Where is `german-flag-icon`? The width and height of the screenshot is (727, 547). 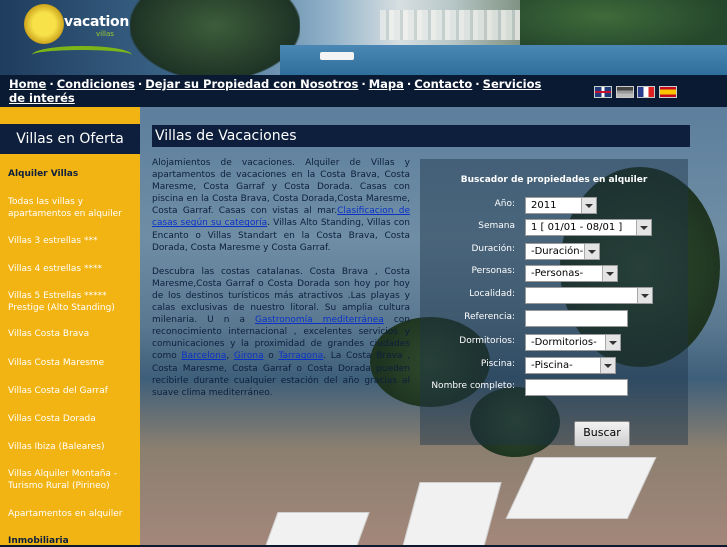 german-flag-icon is located at coordinates (625, 92).